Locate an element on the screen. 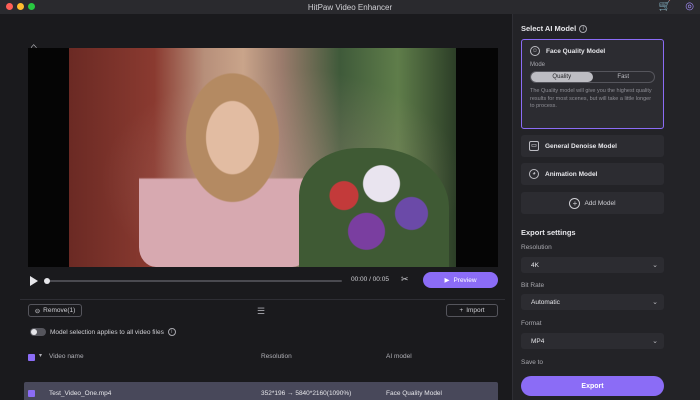 This screenshot has height=400, width=700. add-model-label: Add Model is located at coordinates (600, 203).